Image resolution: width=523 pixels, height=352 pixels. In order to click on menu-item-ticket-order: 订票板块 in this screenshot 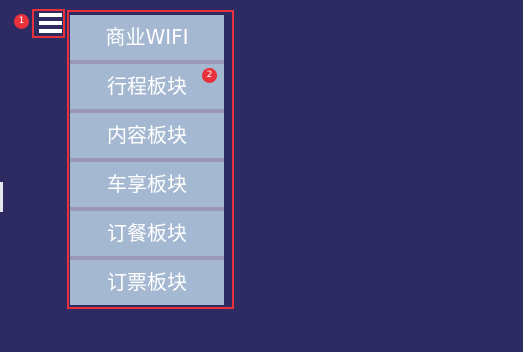, I will do `click(147, 282)`.